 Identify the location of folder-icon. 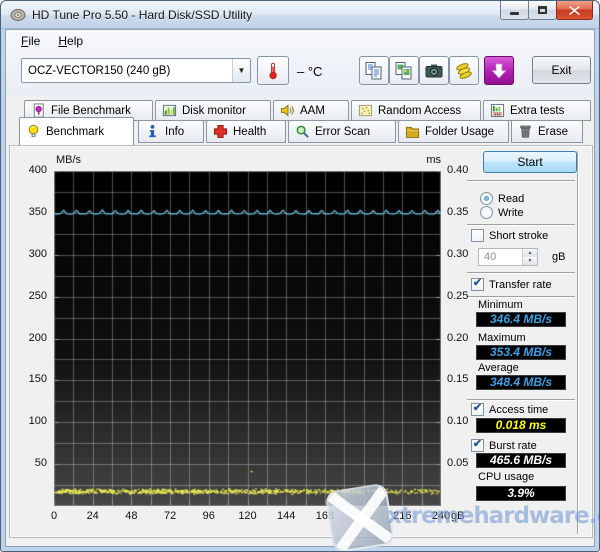
(412, 132).